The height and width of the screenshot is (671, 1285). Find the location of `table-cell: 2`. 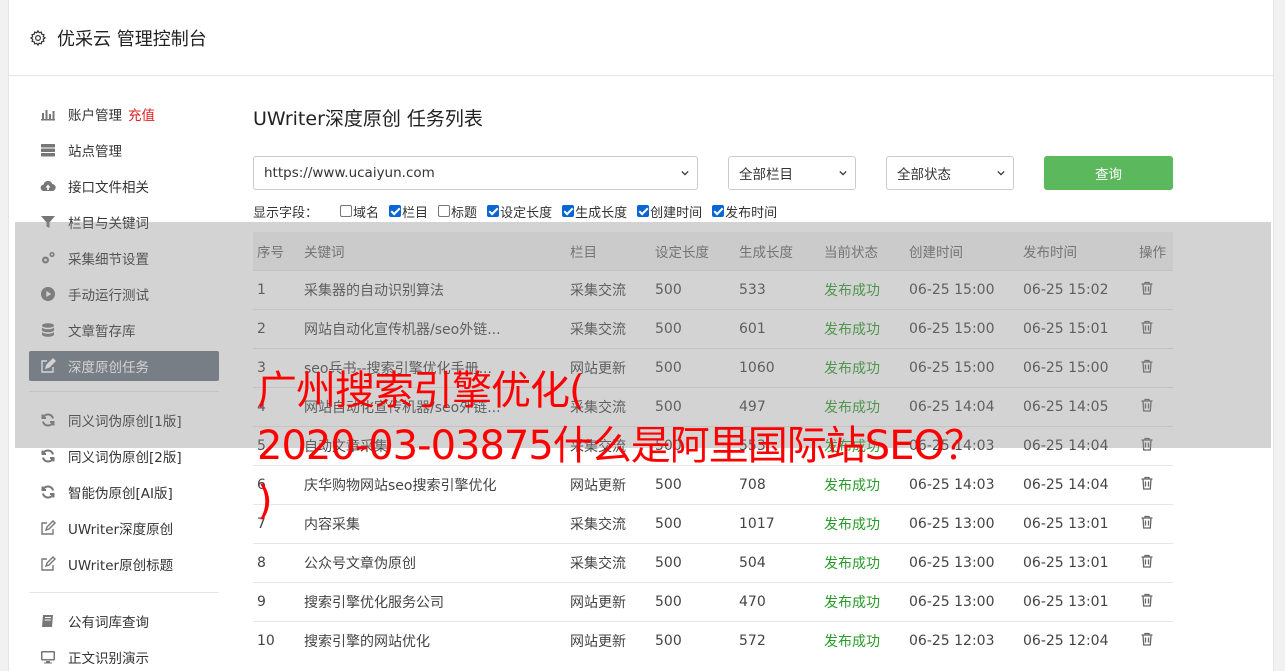

table-cell: 2 is located at coordinates (276, 328).